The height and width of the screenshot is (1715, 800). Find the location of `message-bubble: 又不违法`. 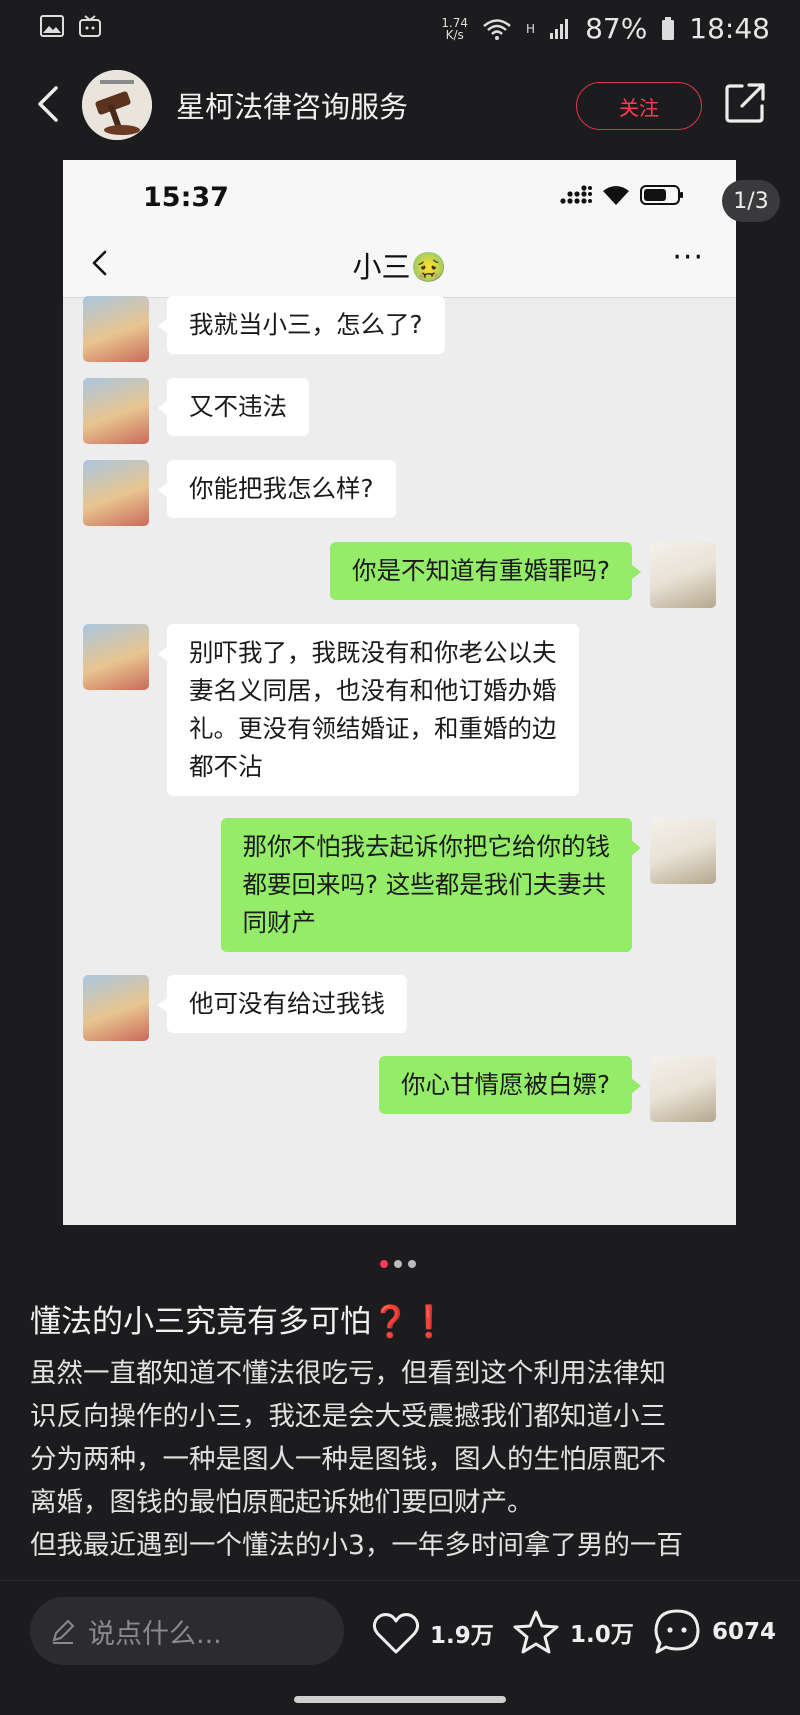

message-bubble: 又不违法 is located at coordinates (233, 407).